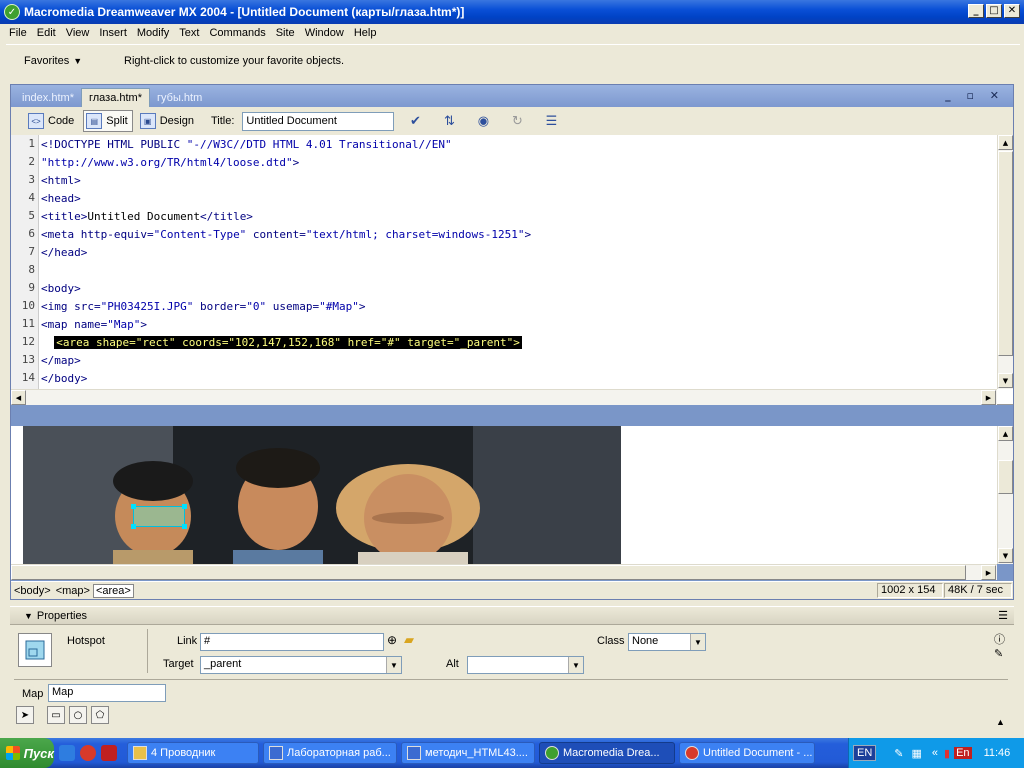 Image resolution: width=1024 pixels, height=768 pixels. I want to click on design-vertical-scrollbar: ▲ ▼, so click(1005, 495).